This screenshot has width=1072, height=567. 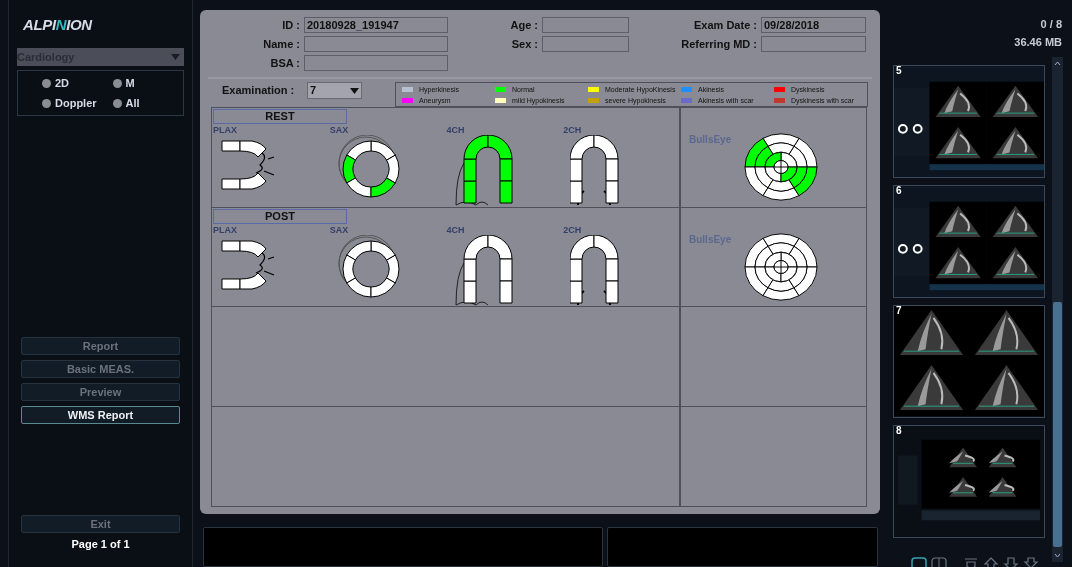 What do you see at coordinates (718, 44) in the screenshot?
I see `field-label: Referring MD :` at bounding box center [718, 44].